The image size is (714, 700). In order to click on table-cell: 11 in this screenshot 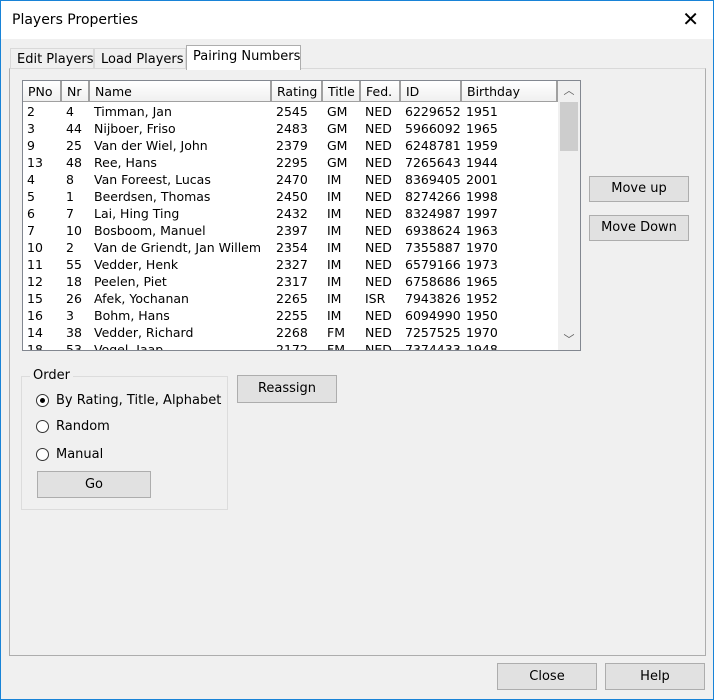, I will do `click(35, 264)`.